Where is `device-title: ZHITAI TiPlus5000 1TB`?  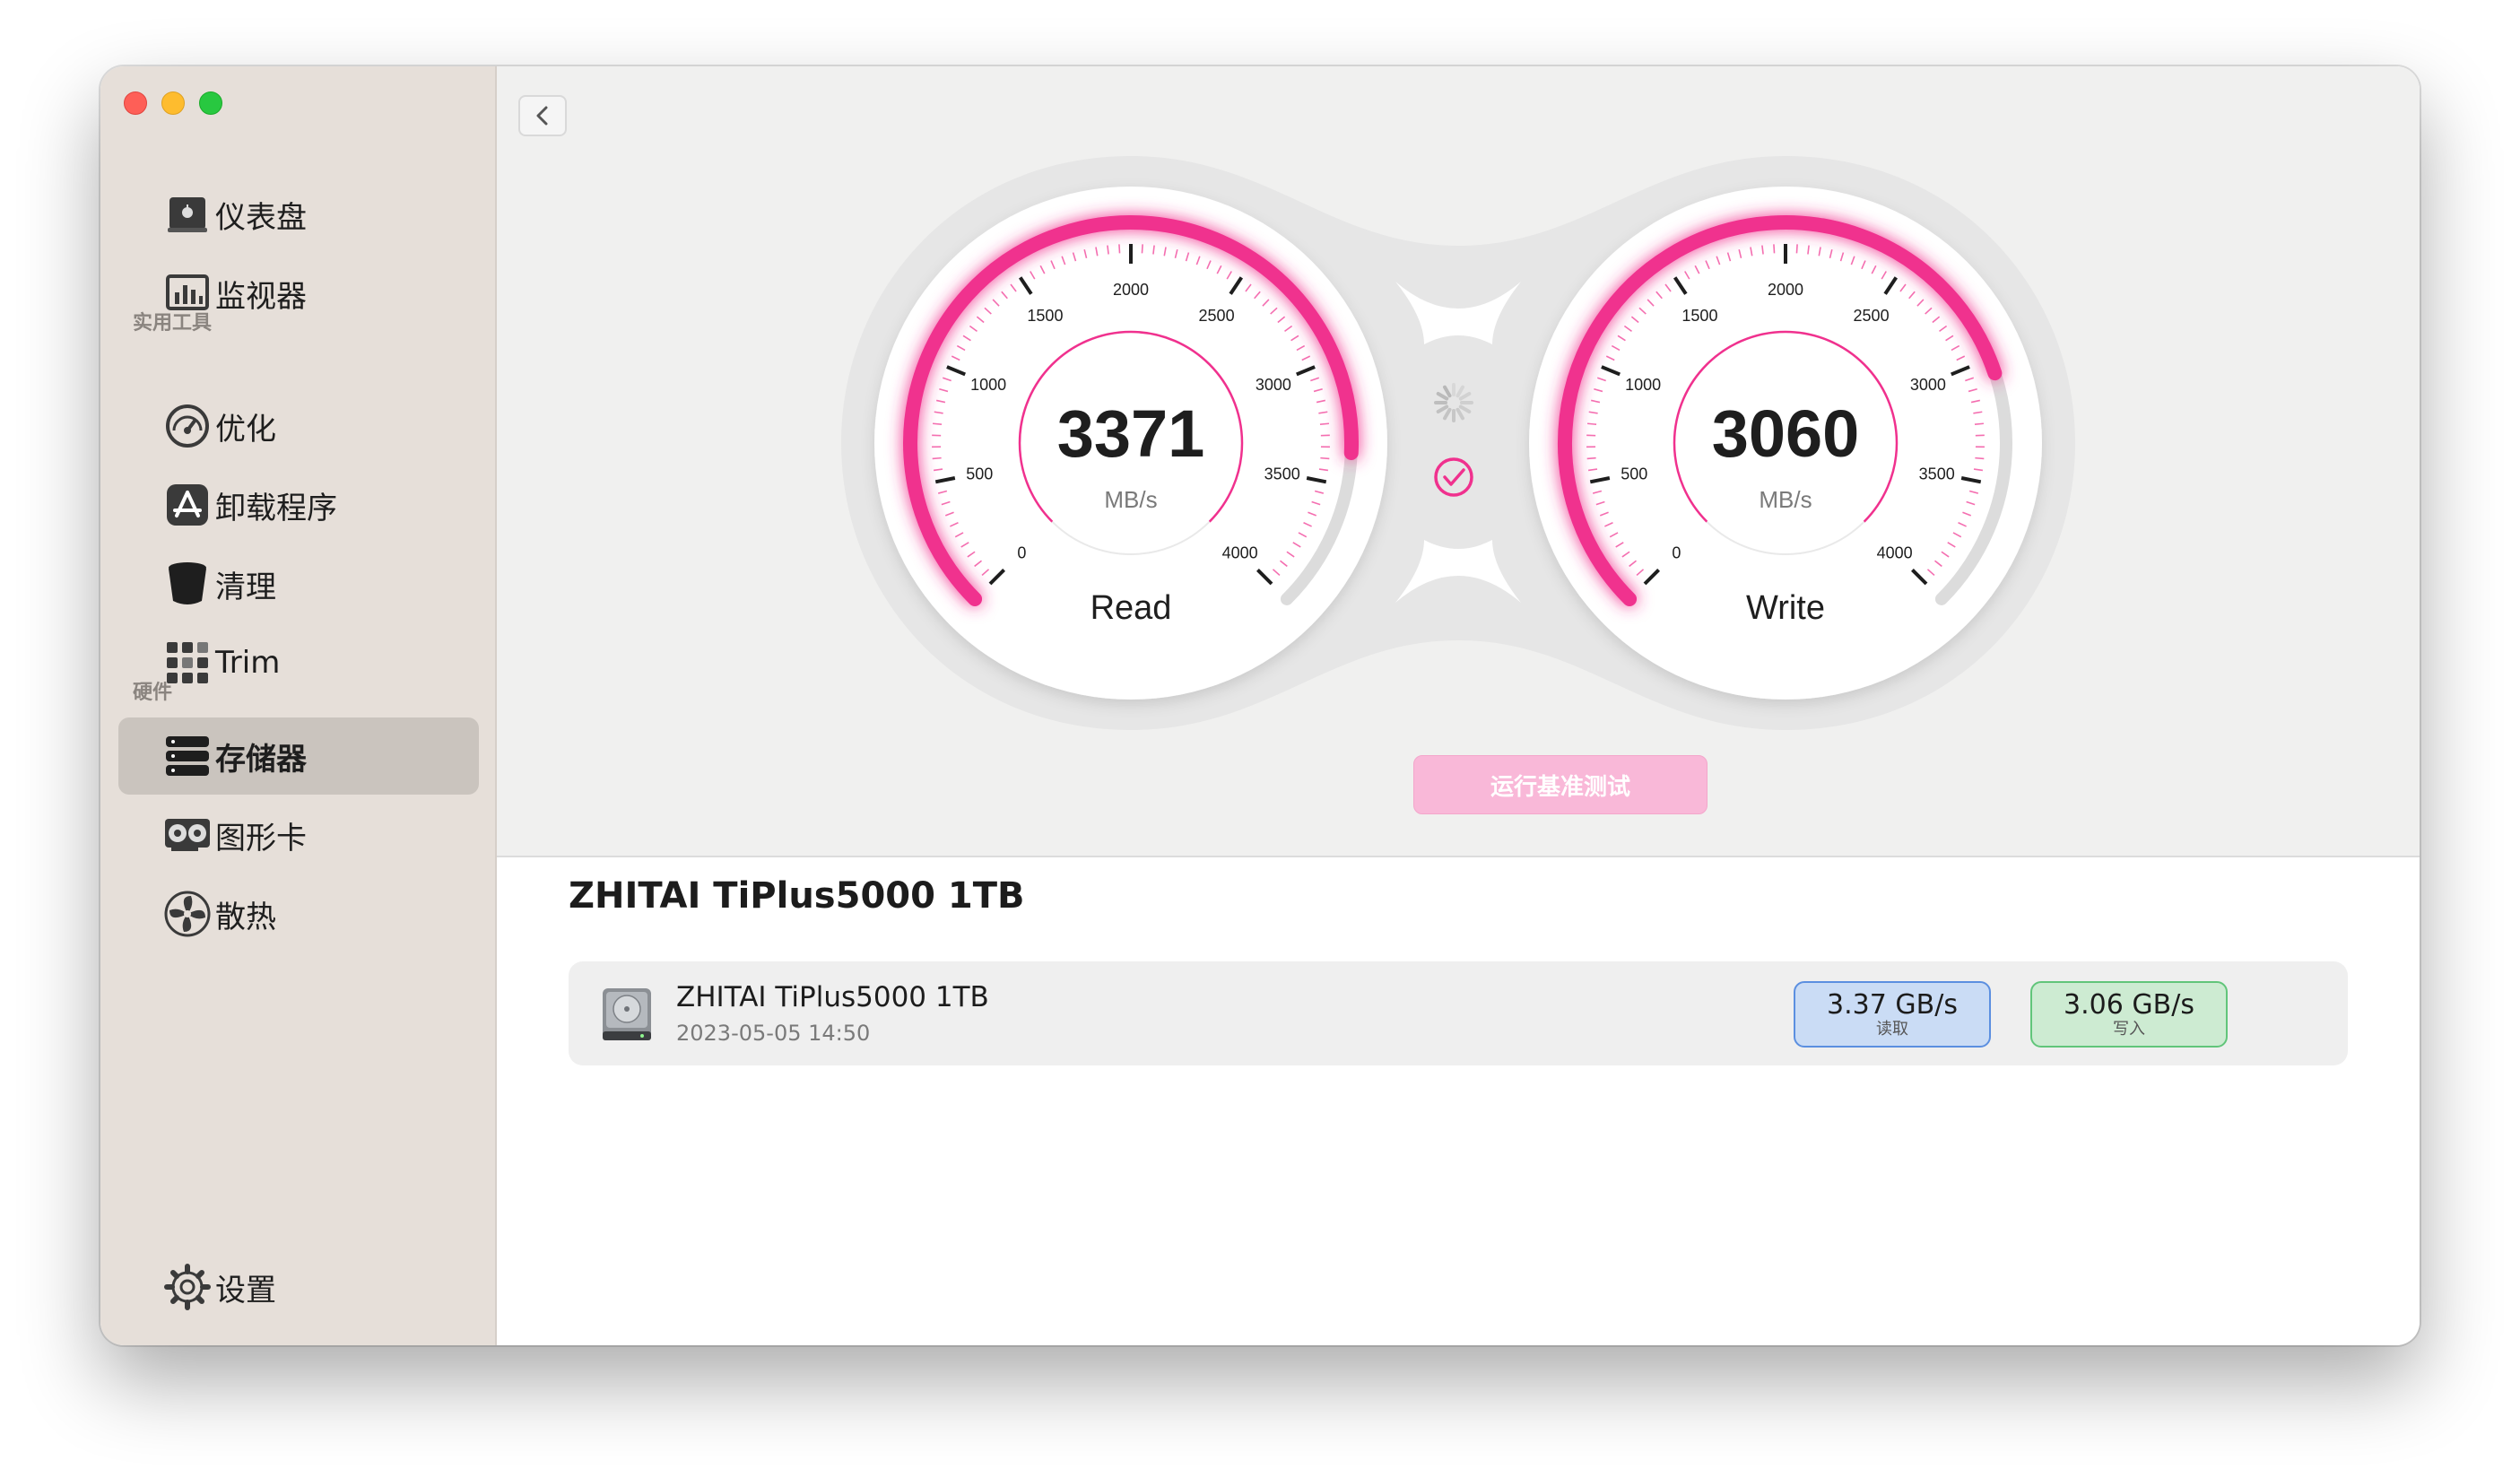
device-title: ZHITAI TiPlus5000 1TB is located at coordinates (797, 896).